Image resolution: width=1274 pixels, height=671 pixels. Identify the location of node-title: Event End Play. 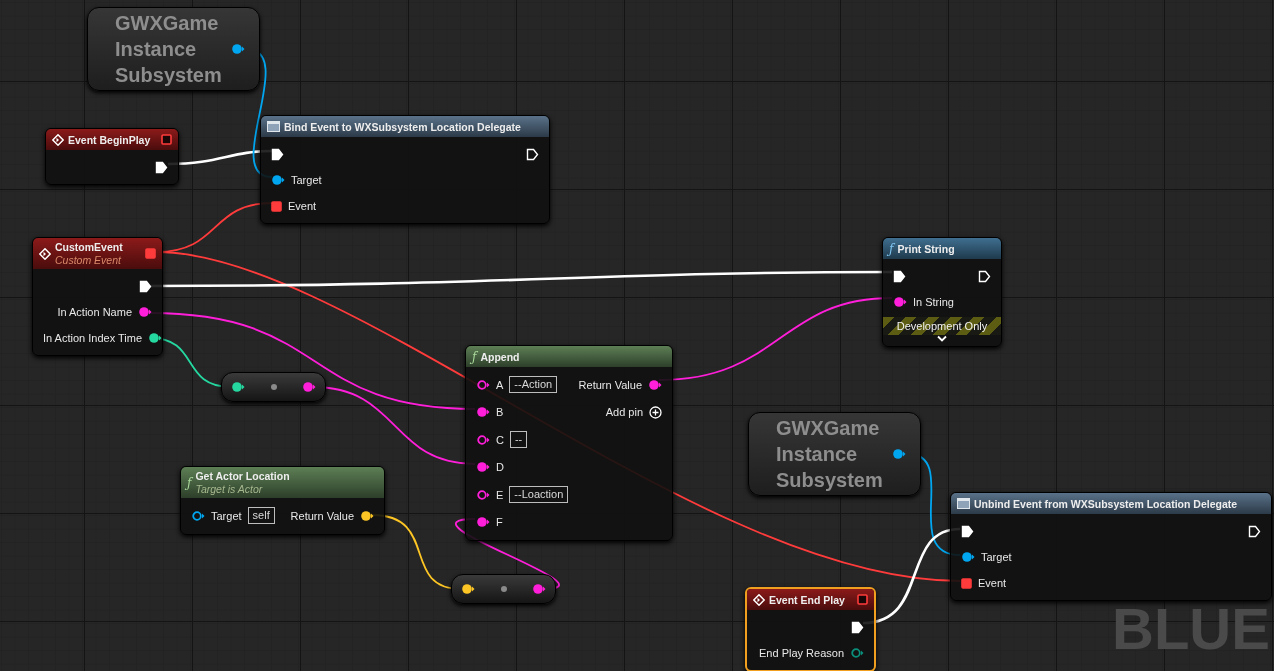
(807, 599).